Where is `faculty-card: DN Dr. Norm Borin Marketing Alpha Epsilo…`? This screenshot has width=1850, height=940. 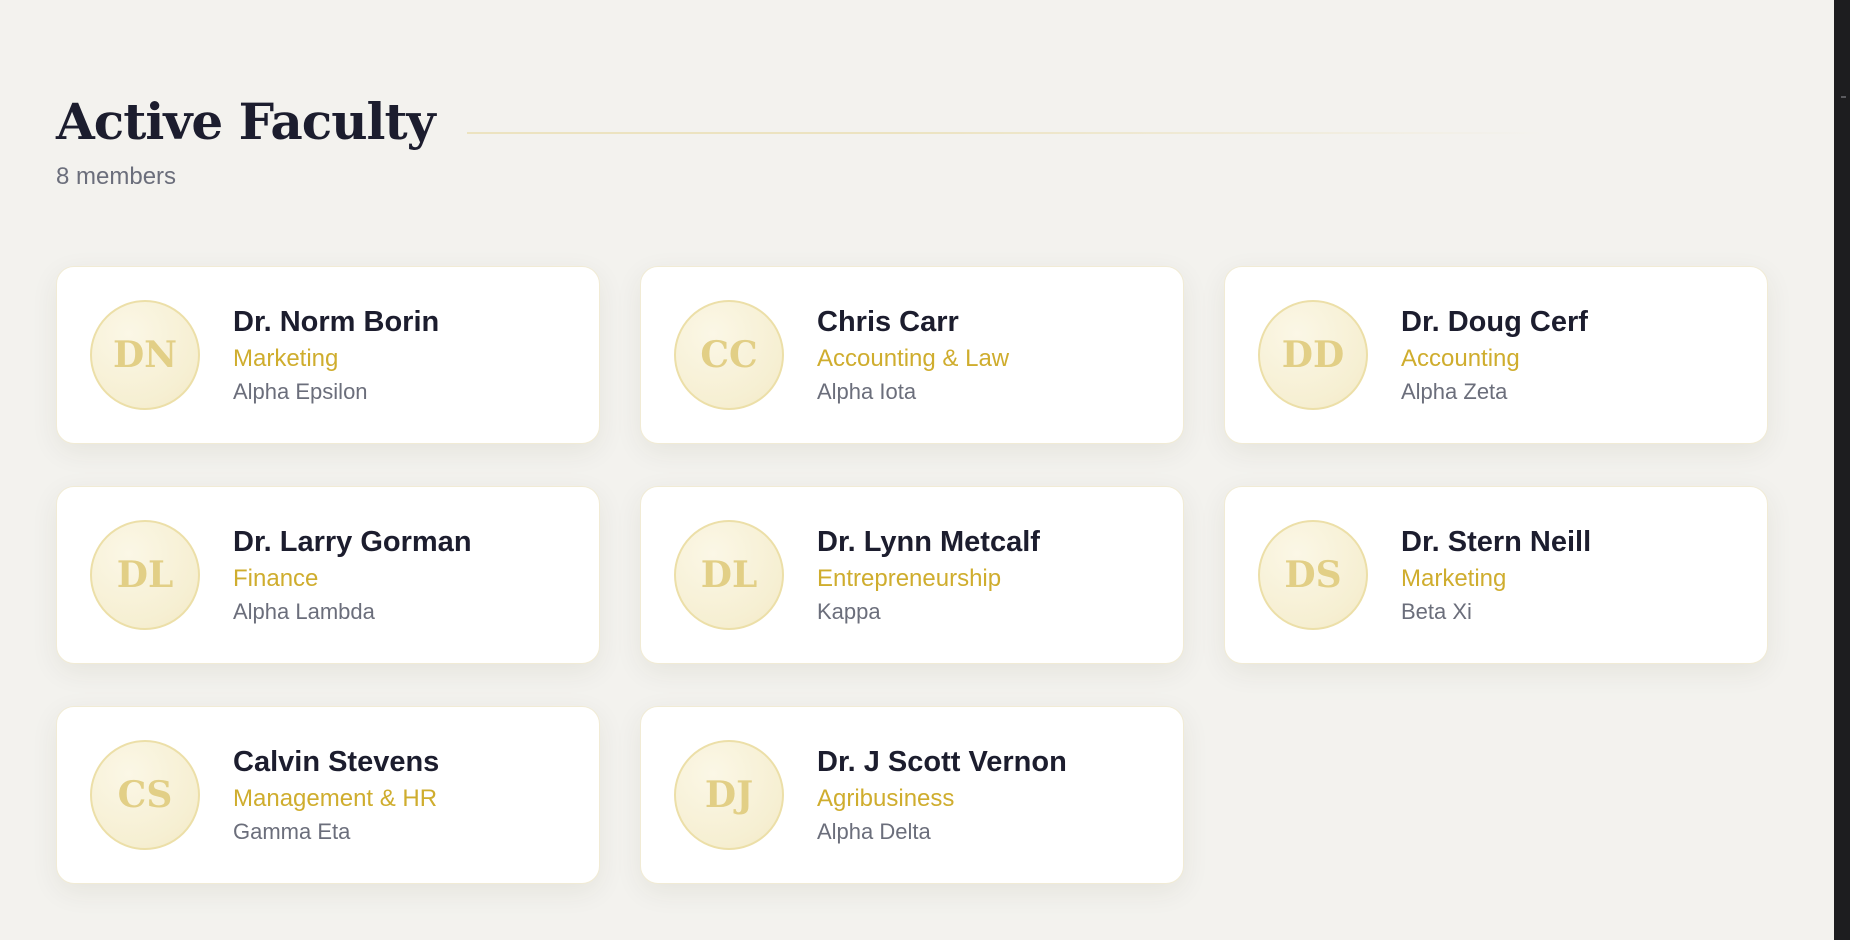 faculty-card: DN Dr. Norm Borin Marketing Alpha Epsilo… is located at coordinates (328, 355).